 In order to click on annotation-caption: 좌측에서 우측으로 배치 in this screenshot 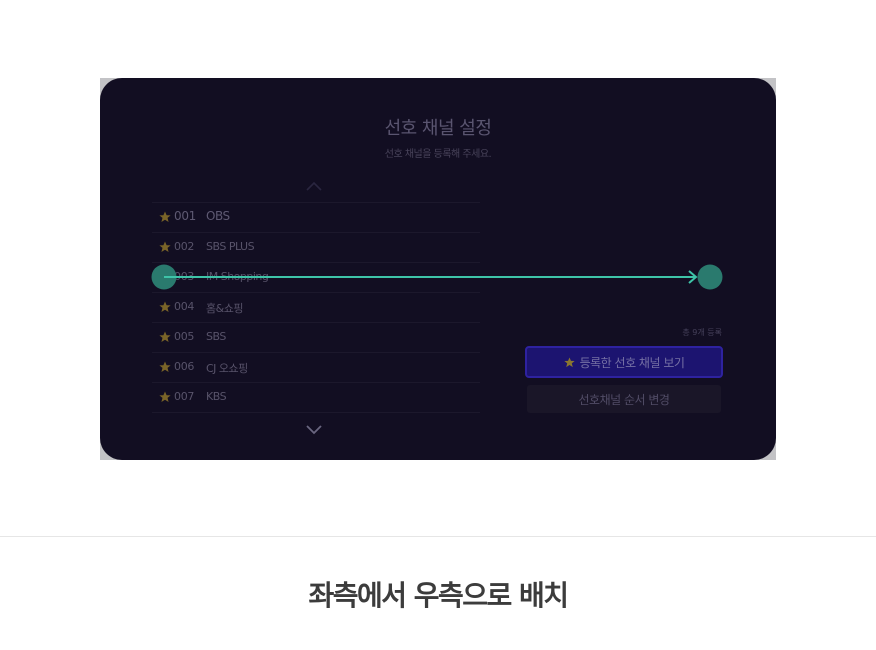, I will do `click(438, 595)`.